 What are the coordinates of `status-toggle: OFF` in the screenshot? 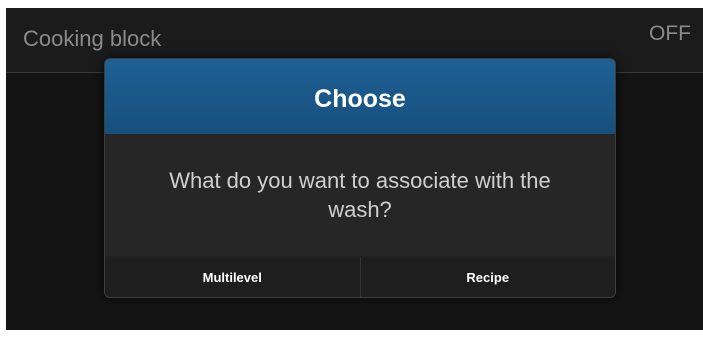 It's located at (670, 34).